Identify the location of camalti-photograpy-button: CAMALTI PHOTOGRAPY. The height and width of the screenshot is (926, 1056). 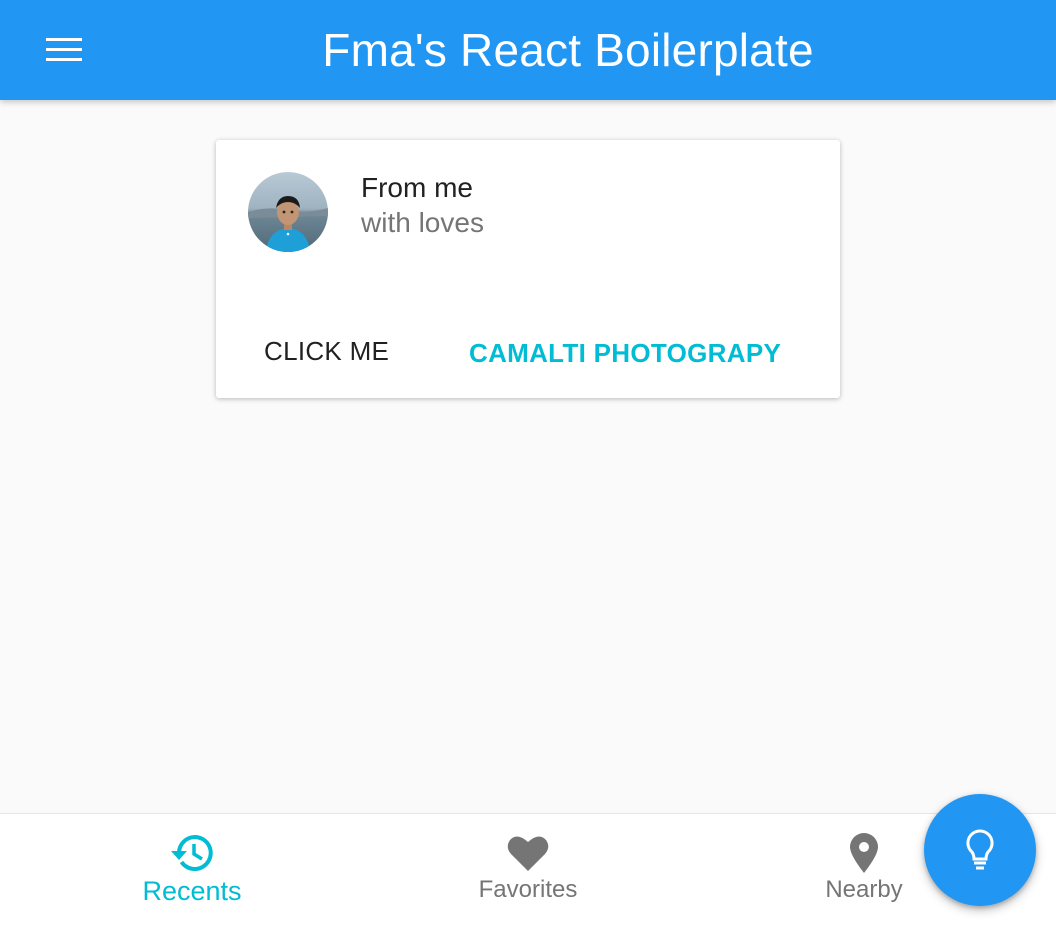
(625, 353).